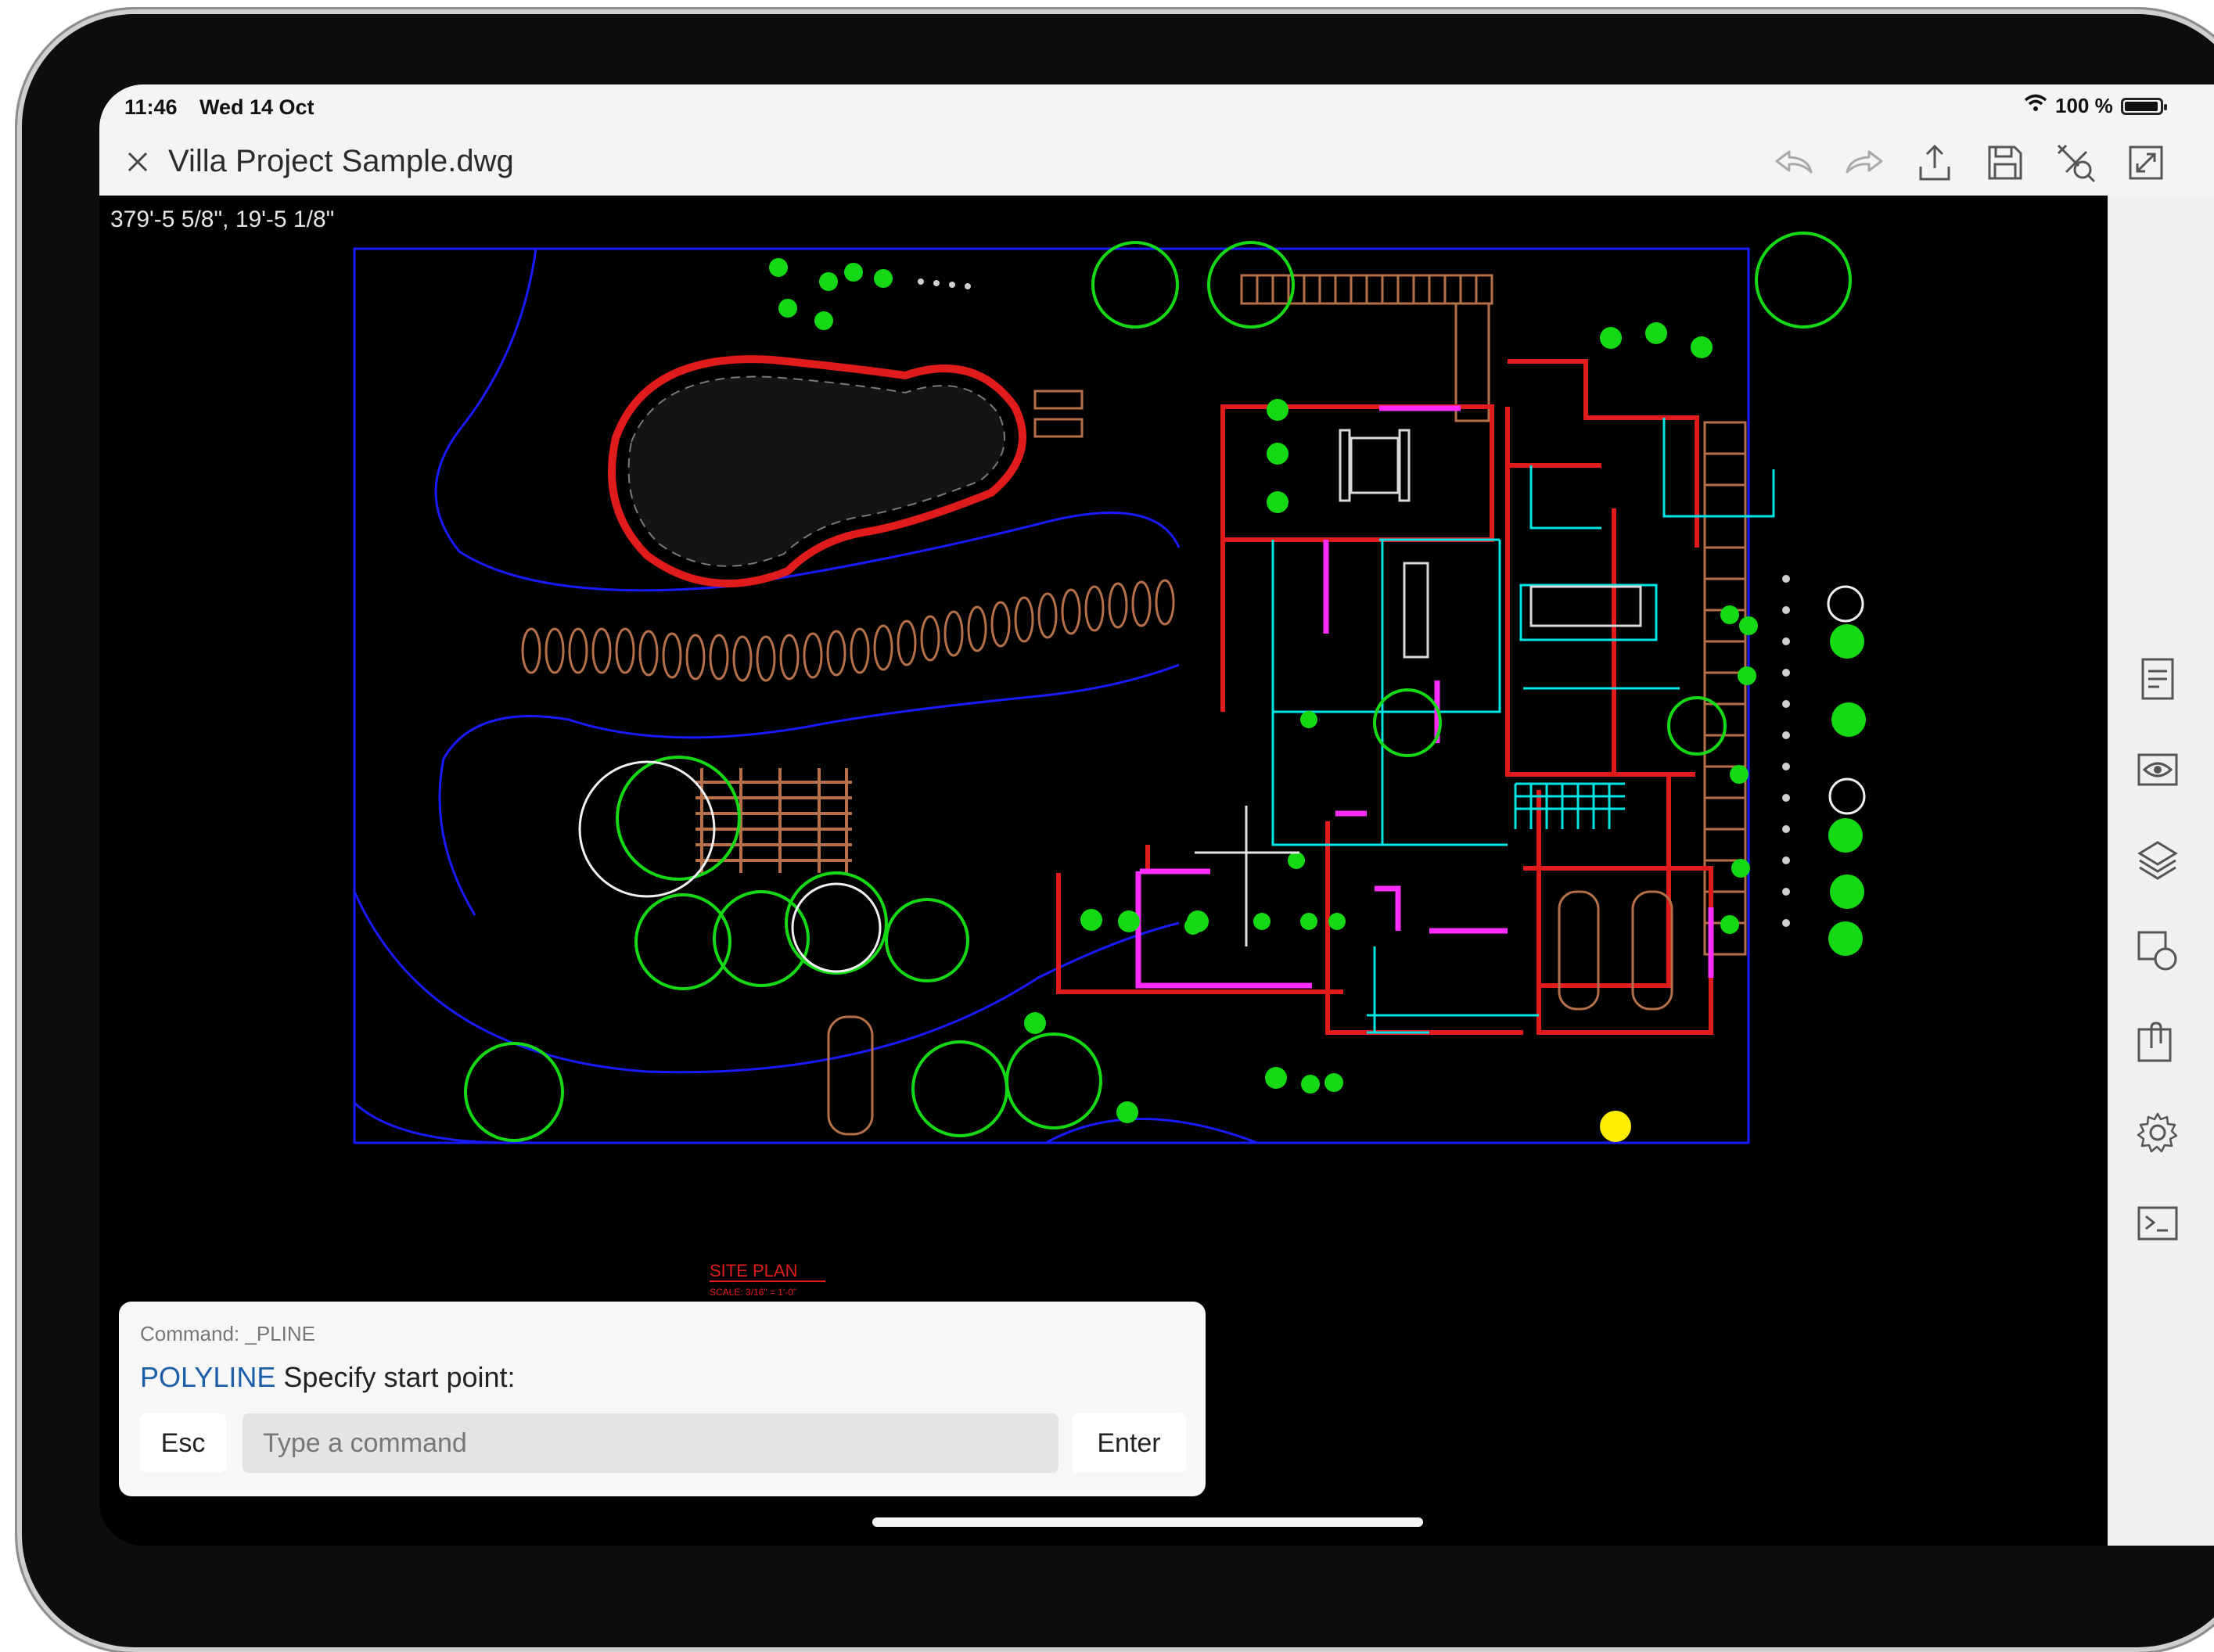  I want to click on wifi-icon, so click(2035, 106).